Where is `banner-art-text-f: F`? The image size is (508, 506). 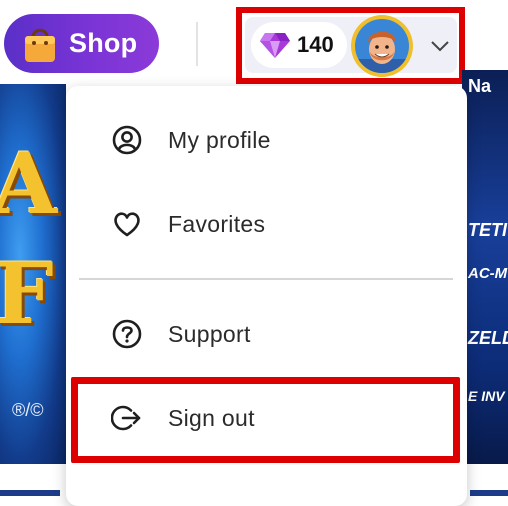
banner-art-text-f: F is located at coordinates (27, 293).